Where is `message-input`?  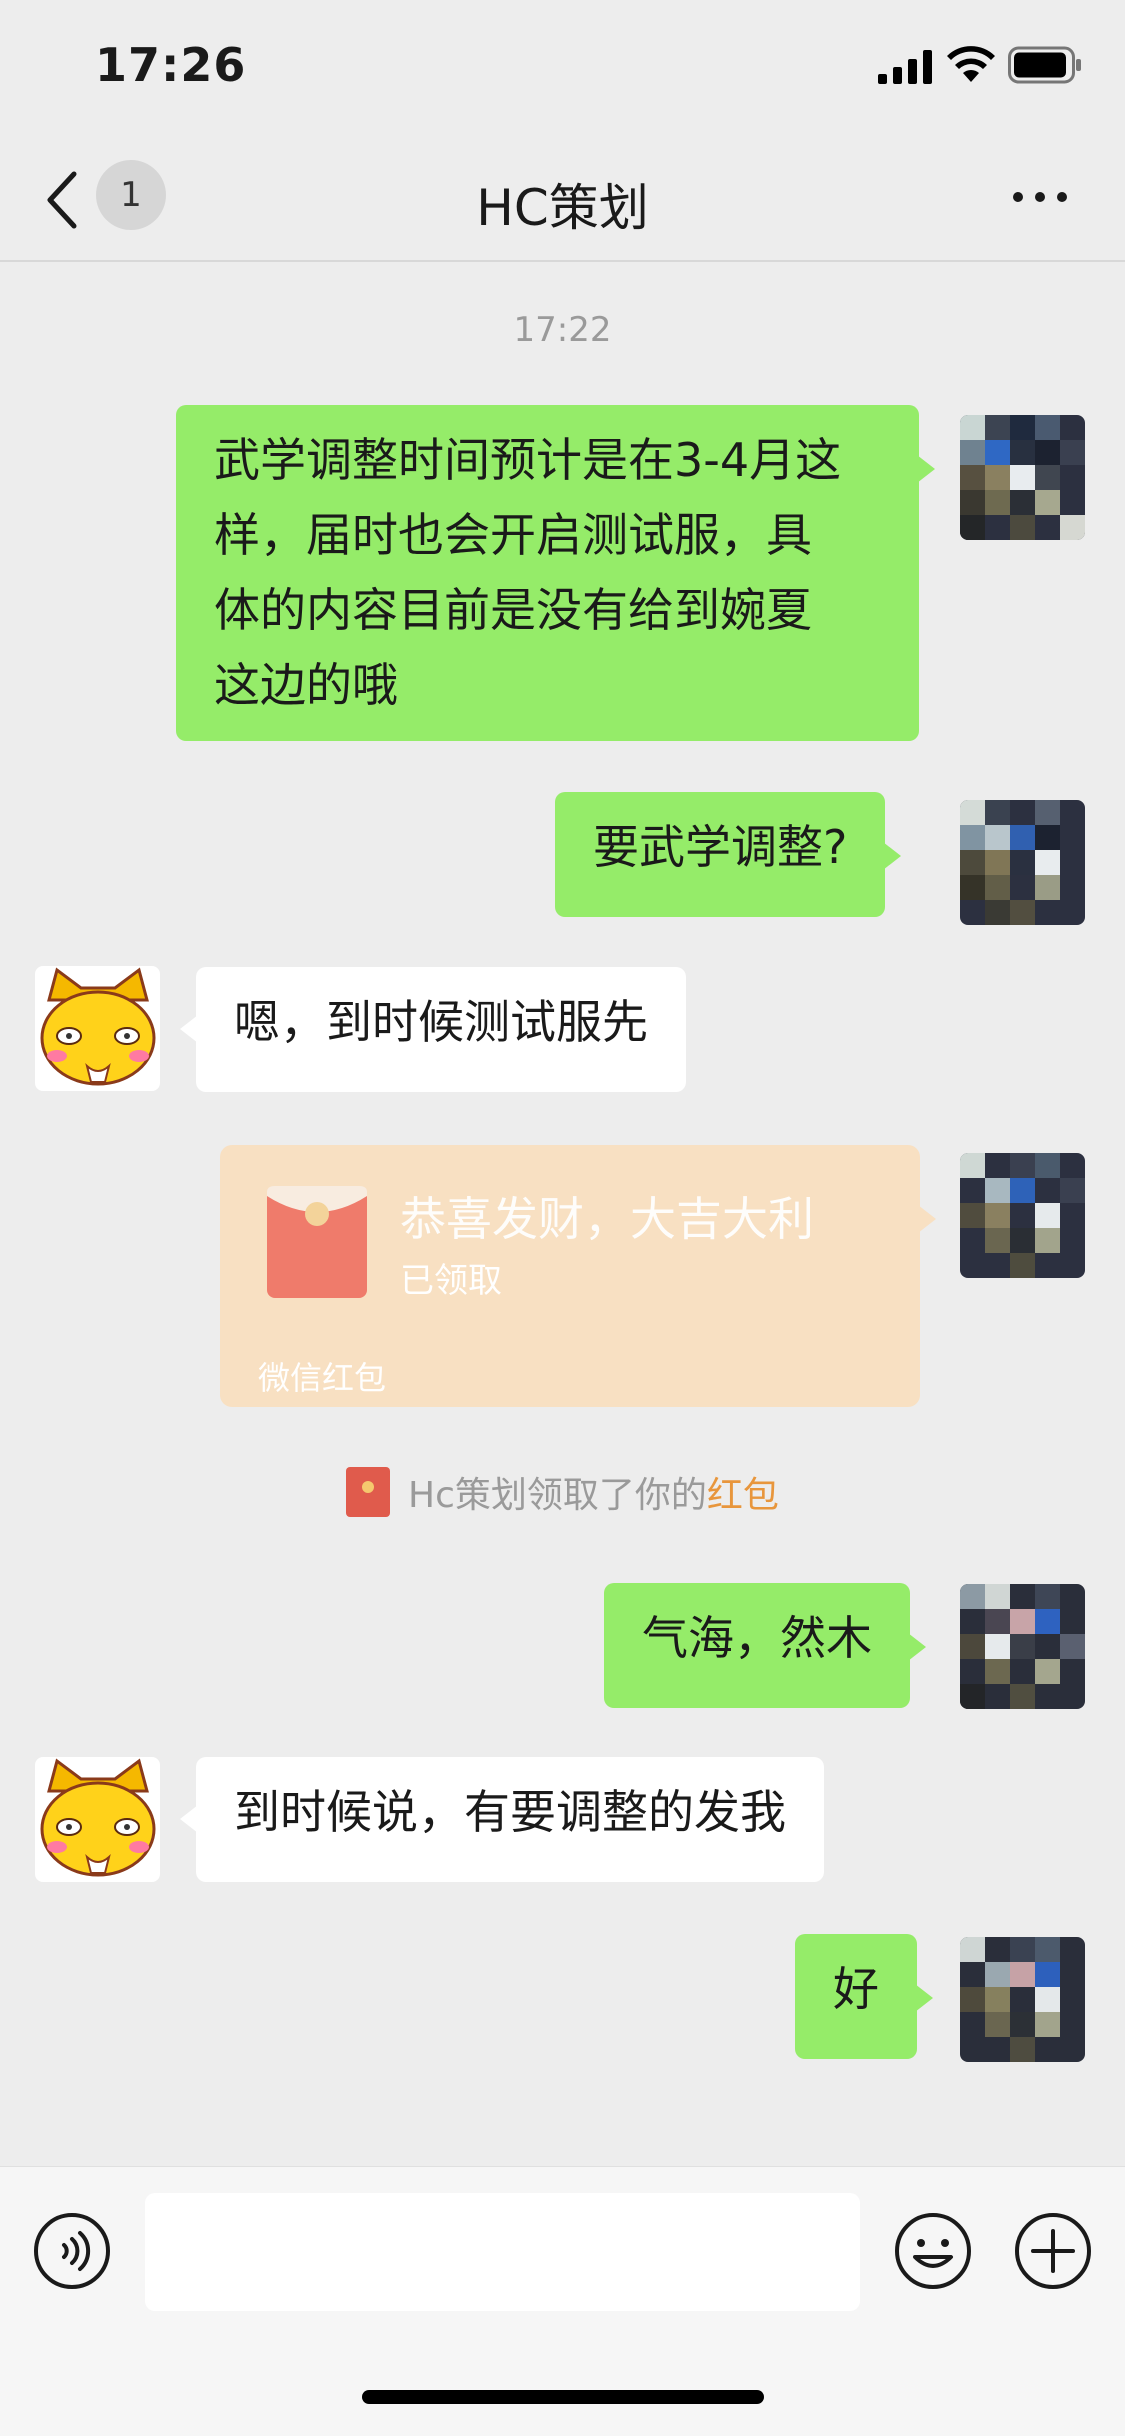 message-input is located at coordinates (502, 2252).